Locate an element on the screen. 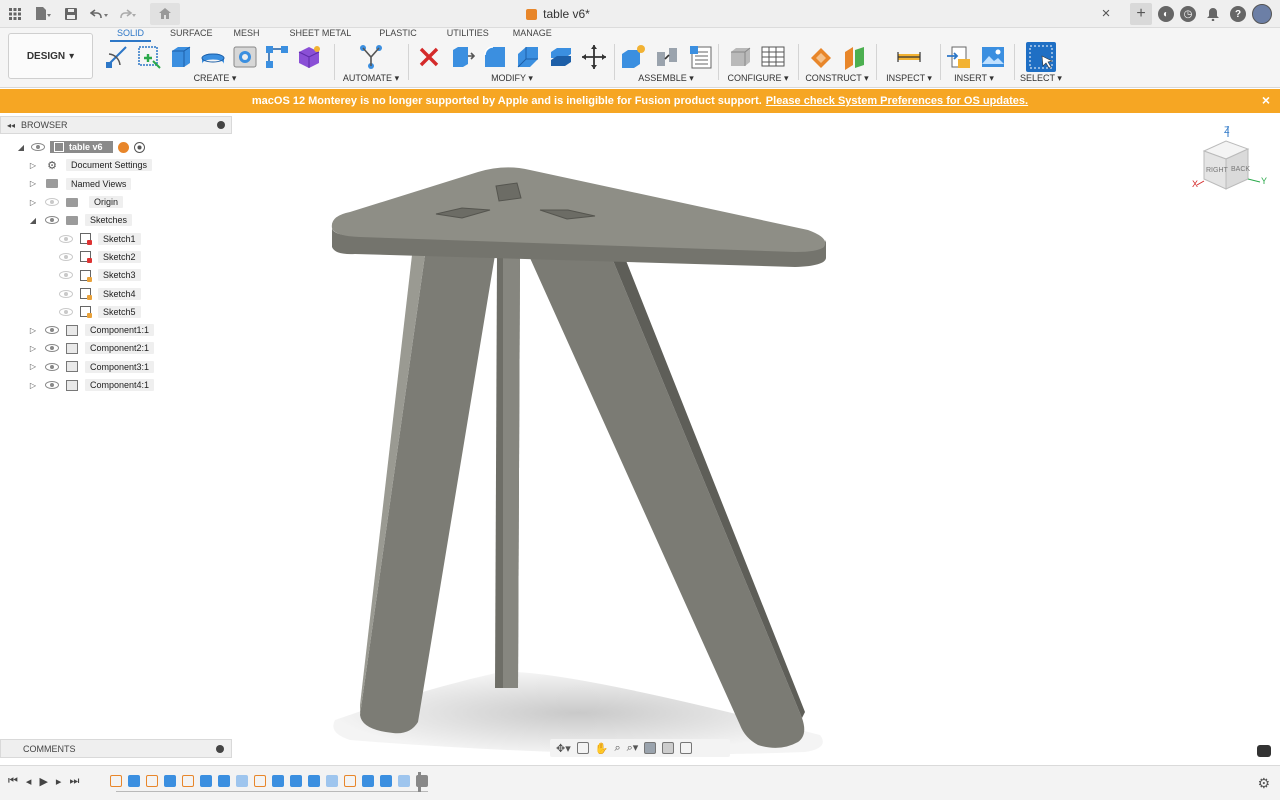  tree-item-named-views: ▷ Named Views is located at coordinates (116, 184).